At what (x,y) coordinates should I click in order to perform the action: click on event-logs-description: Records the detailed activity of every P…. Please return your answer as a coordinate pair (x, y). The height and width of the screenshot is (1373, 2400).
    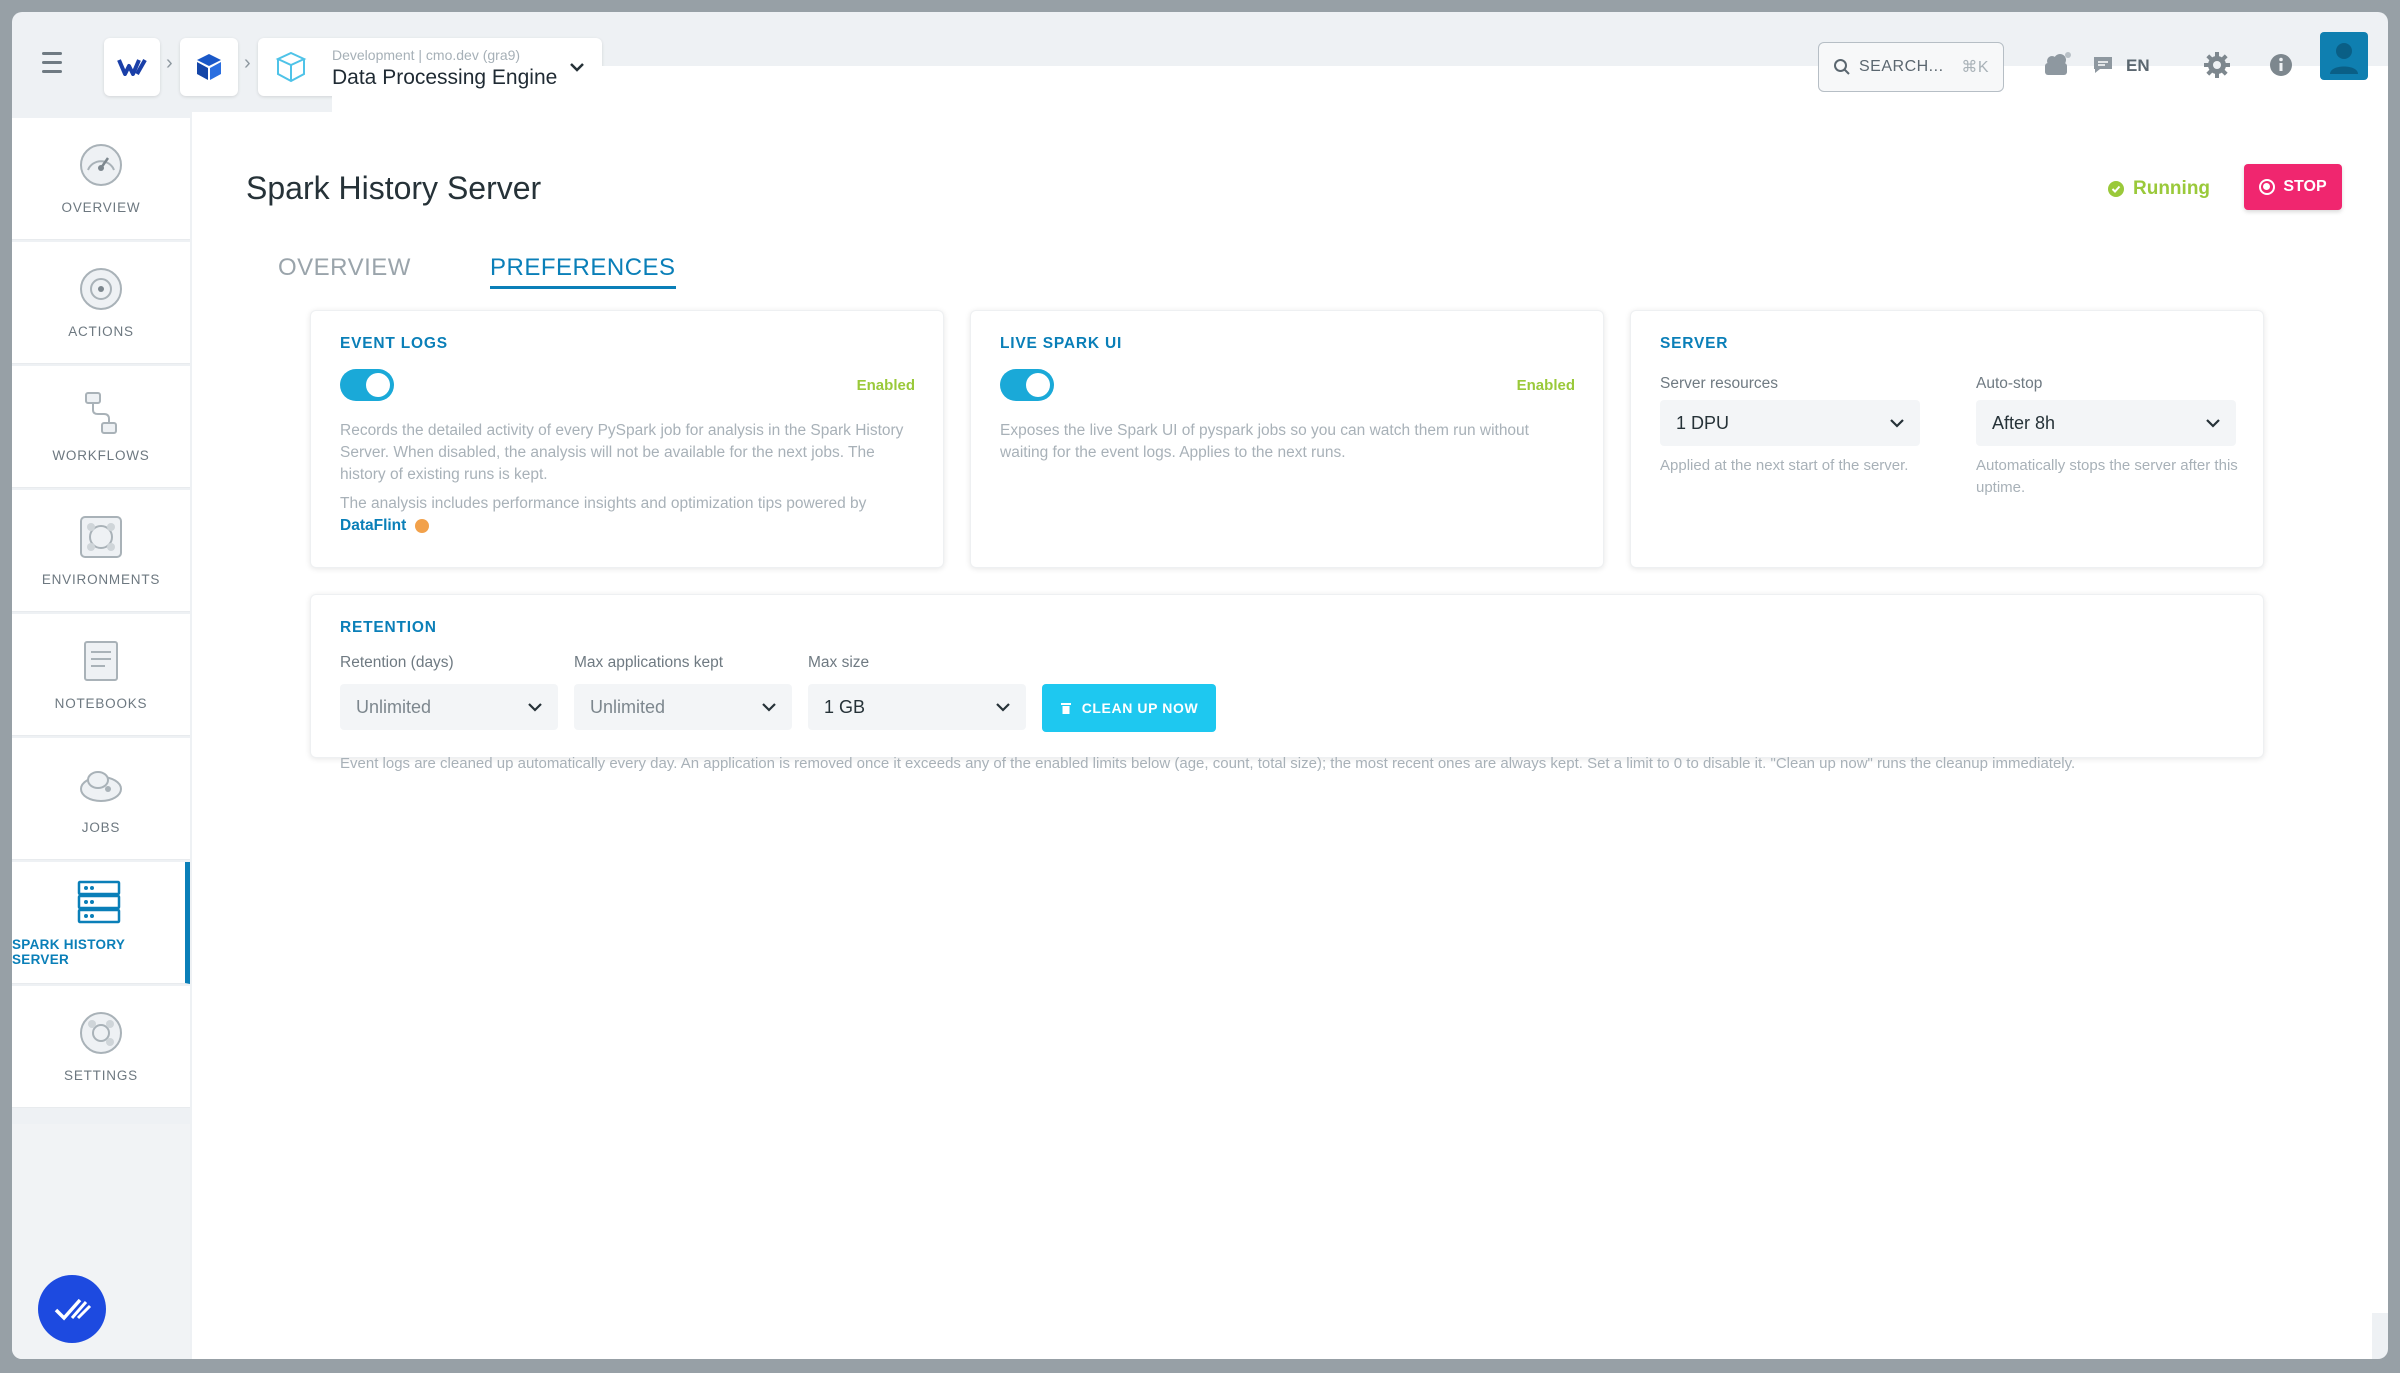
    Looking at the image, I should click on (622, 452).